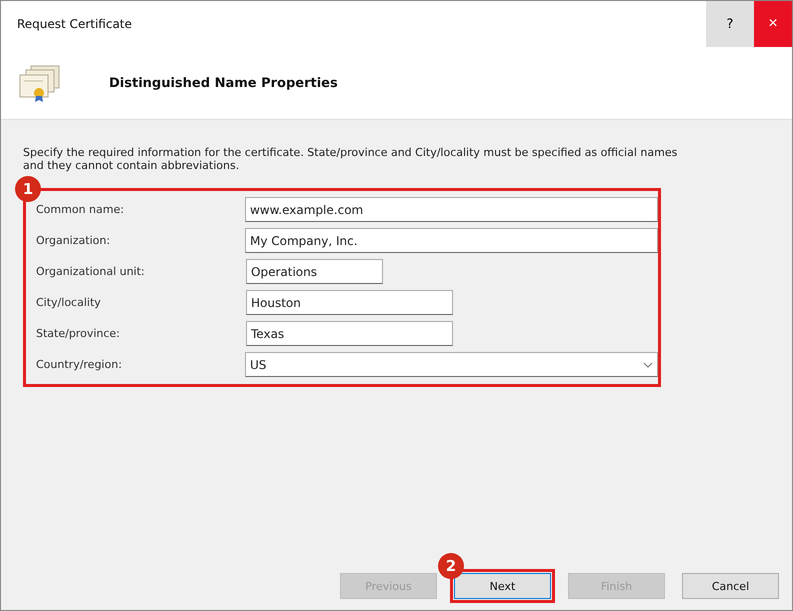 Image resolution: width=793 pixels, height=611 pixels. I want to click on field-label: Organization:, so click(73, 240).